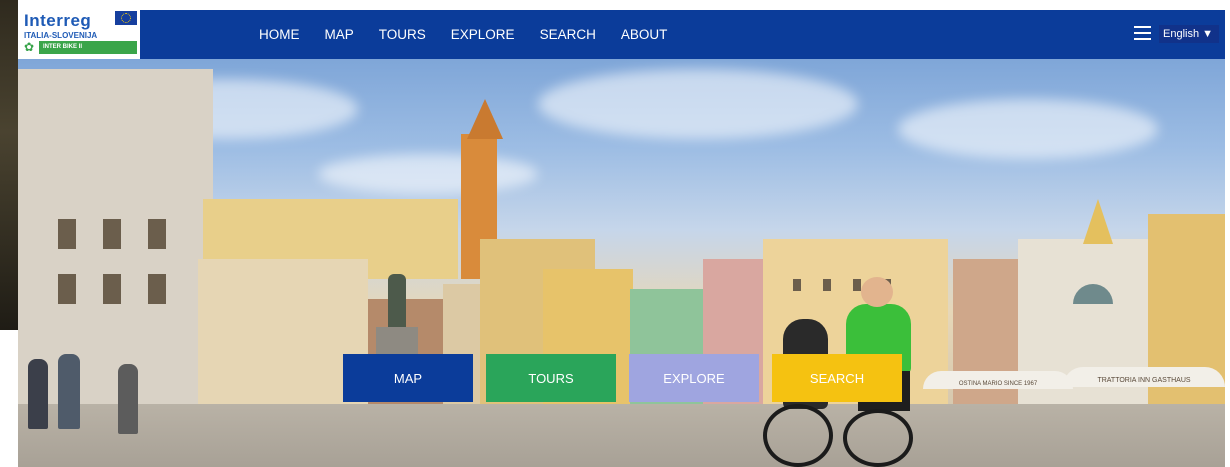 The width and height of the screenshot is (1230, 467). I want to click on logo-project: INTER BIKE II, so click(88, 47).